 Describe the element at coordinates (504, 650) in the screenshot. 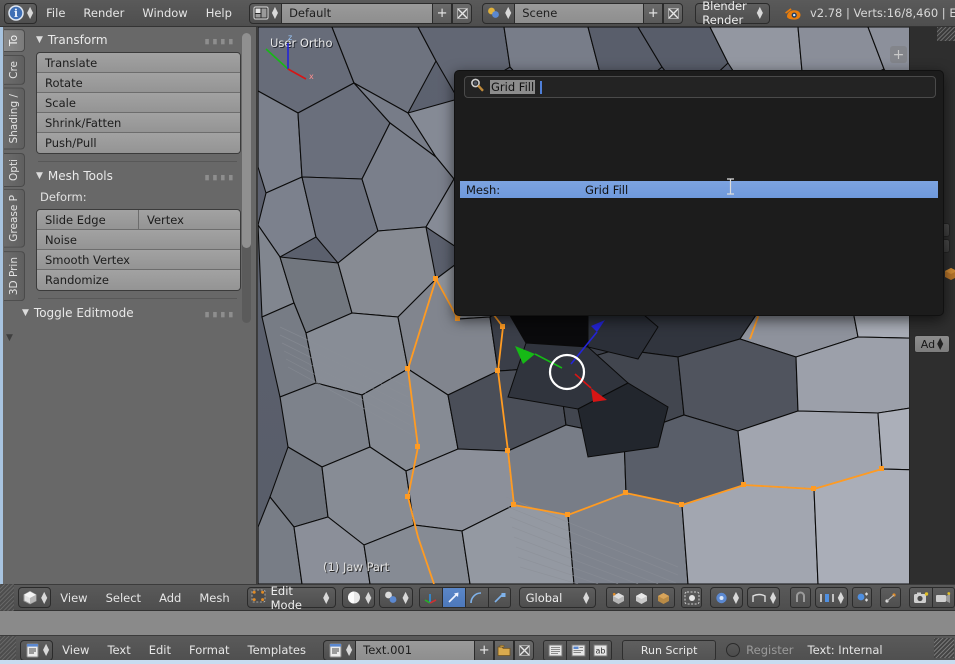

I see `text-open-button` at that location.